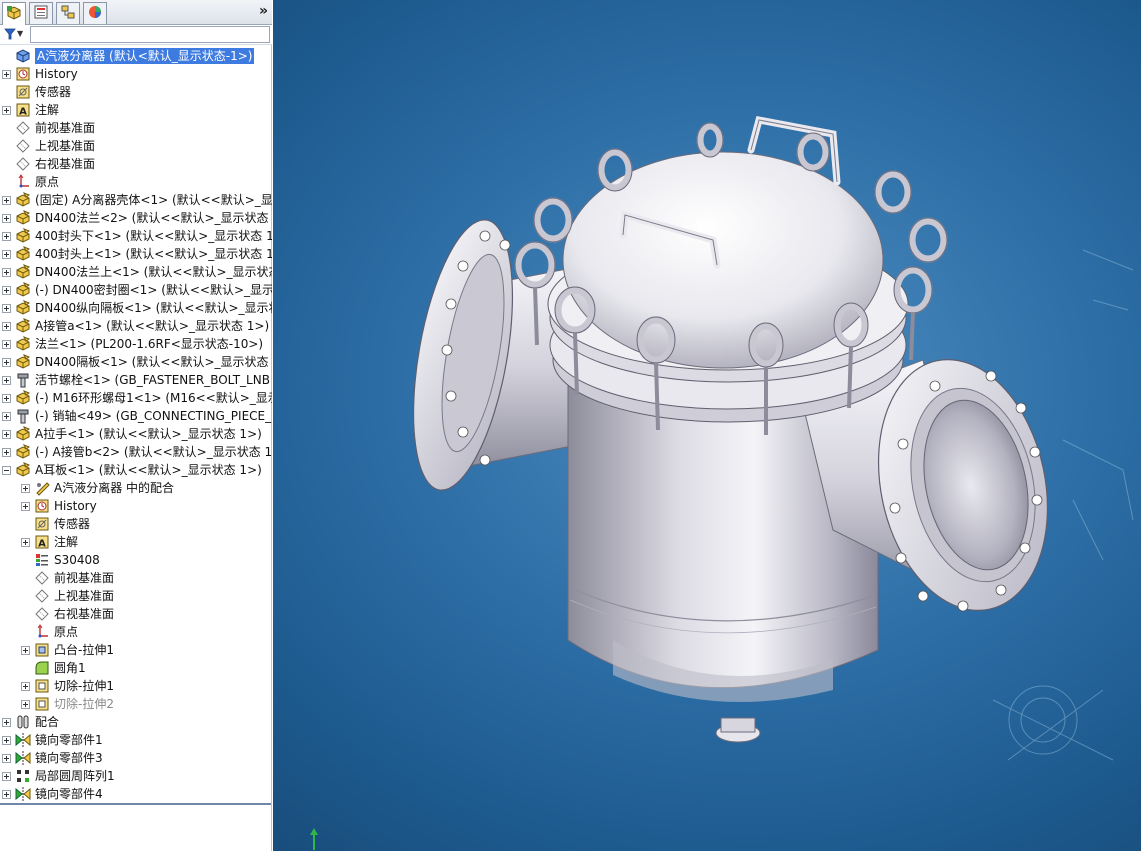  Describe the element at coordinates (95, 13) in the screenshot. I see `displaymanager-tab` at that location.